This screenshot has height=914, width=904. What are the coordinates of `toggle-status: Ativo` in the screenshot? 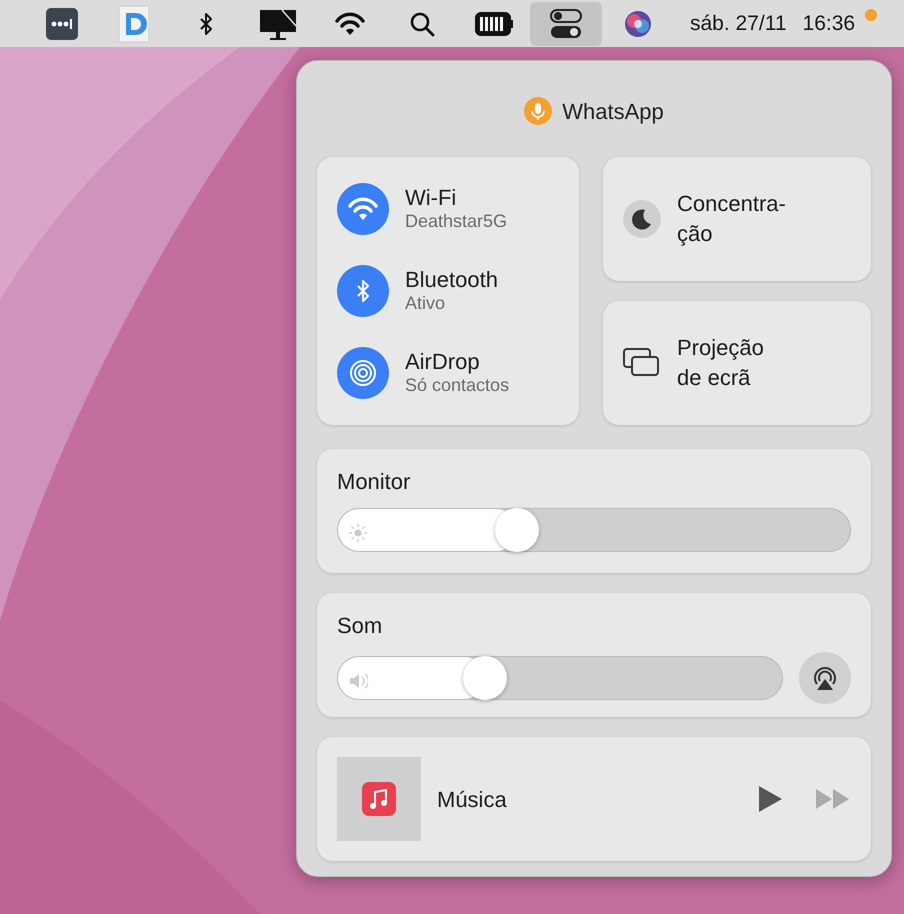 It's located at (425, 304).